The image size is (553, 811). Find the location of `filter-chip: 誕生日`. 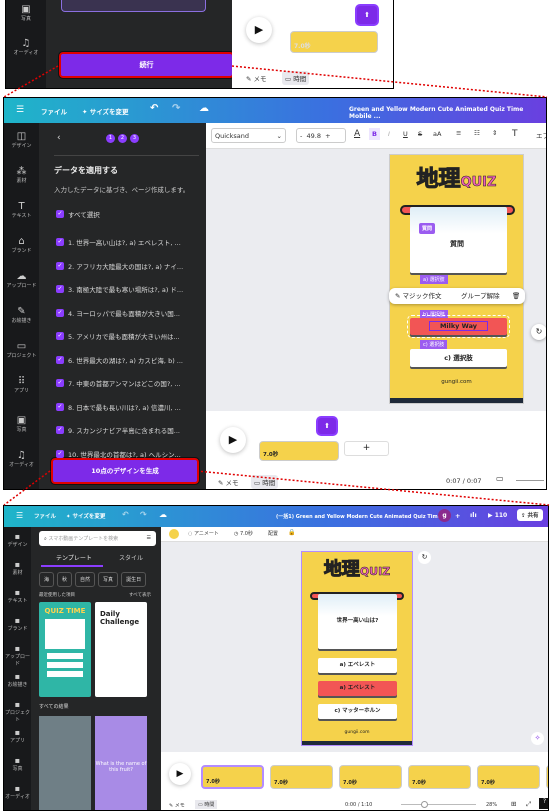

filter-chip: 誕生日 is located at coordinates (134, 579).